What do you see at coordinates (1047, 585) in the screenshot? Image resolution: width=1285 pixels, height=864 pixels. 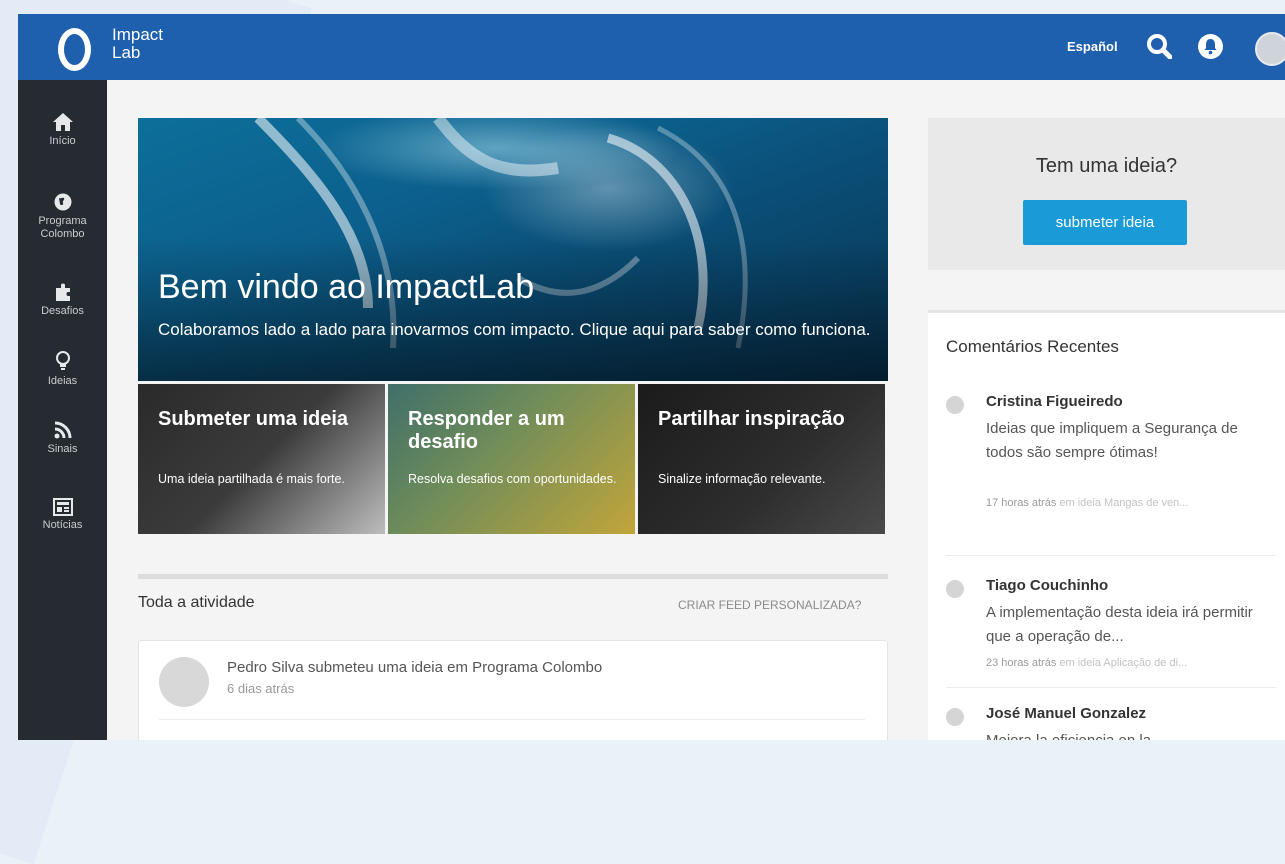 I see `comment-author: Tiago Couchinho` at bounding box center [1047, 585].